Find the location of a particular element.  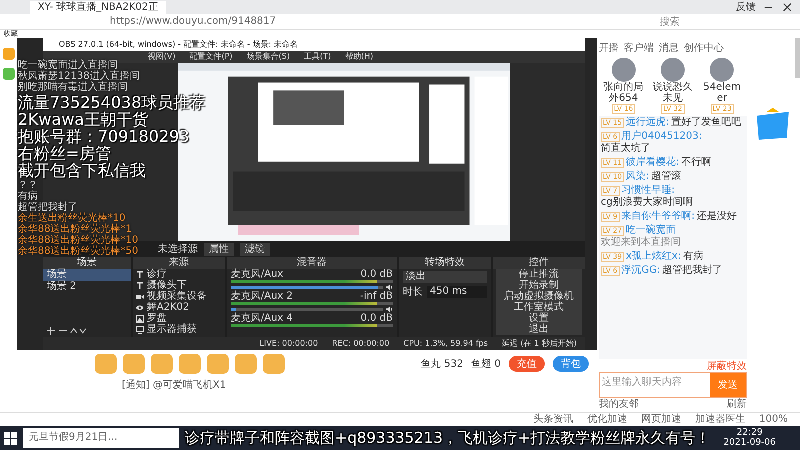

chat-user: 用户040451203: is located at coordinates (662, 137).